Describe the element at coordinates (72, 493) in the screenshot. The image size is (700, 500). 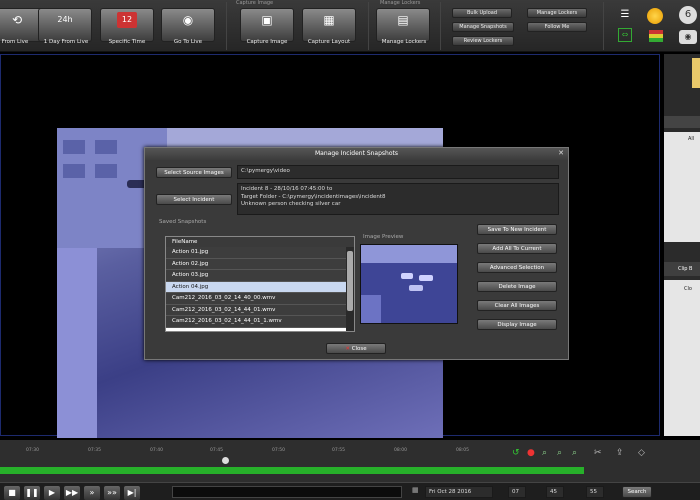
I see `forward-icon: ▶▶` at that location.